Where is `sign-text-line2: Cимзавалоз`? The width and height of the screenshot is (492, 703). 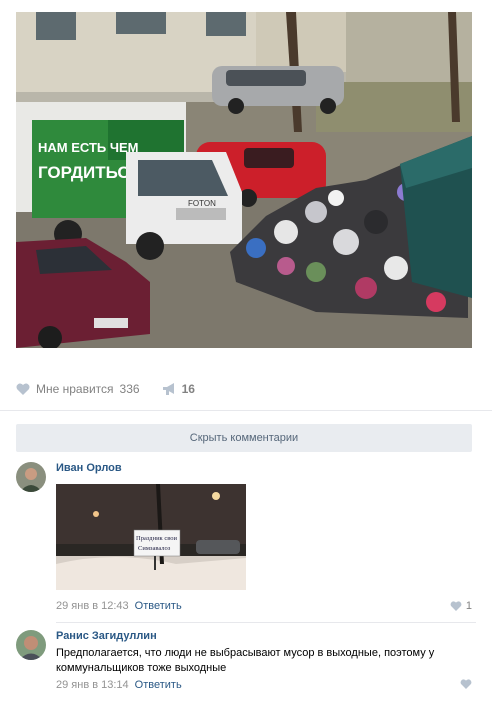
sign-text-line2: Cимзавалоз is located at coordinates (154, 548).